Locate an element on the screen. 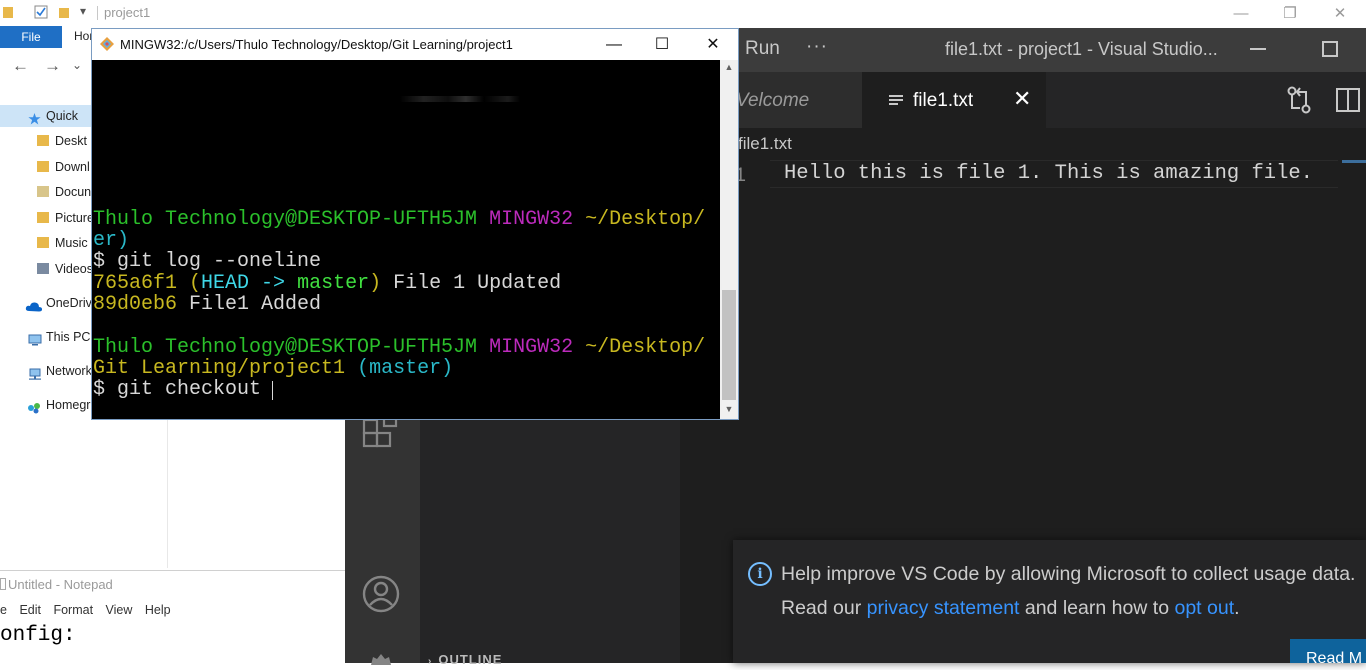 The image size is (1366, 670). download-folder-icon is located at coordinates (43, 166).